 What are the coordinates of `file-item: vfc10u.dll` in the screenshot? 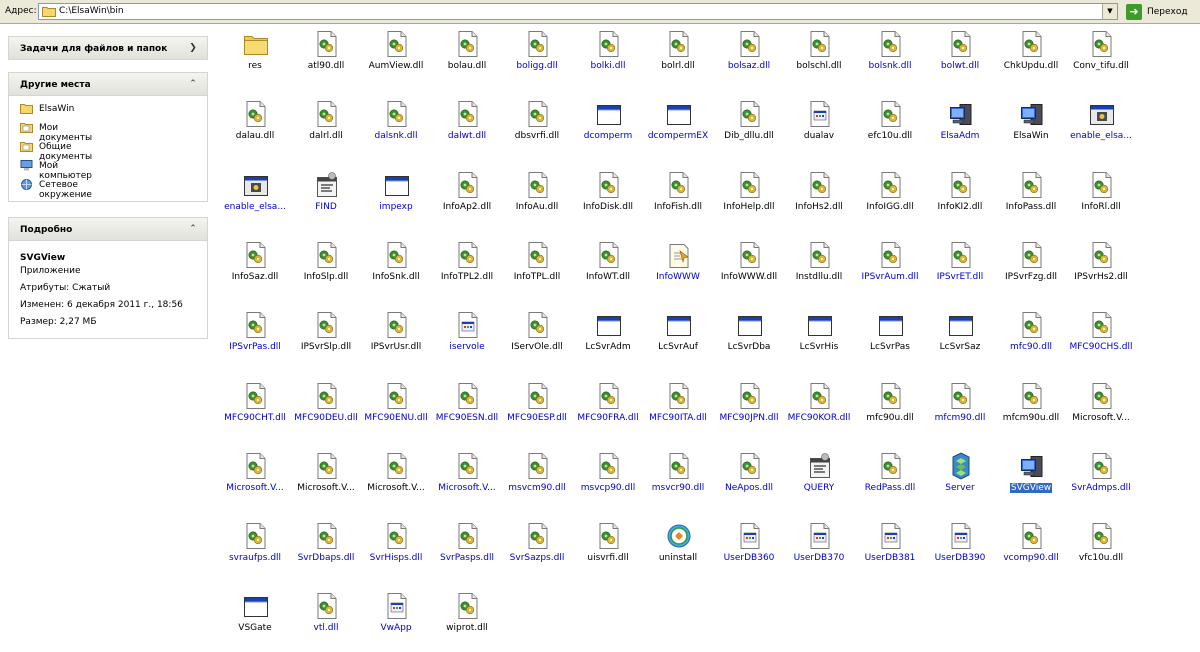 It's located at (1101, 551).